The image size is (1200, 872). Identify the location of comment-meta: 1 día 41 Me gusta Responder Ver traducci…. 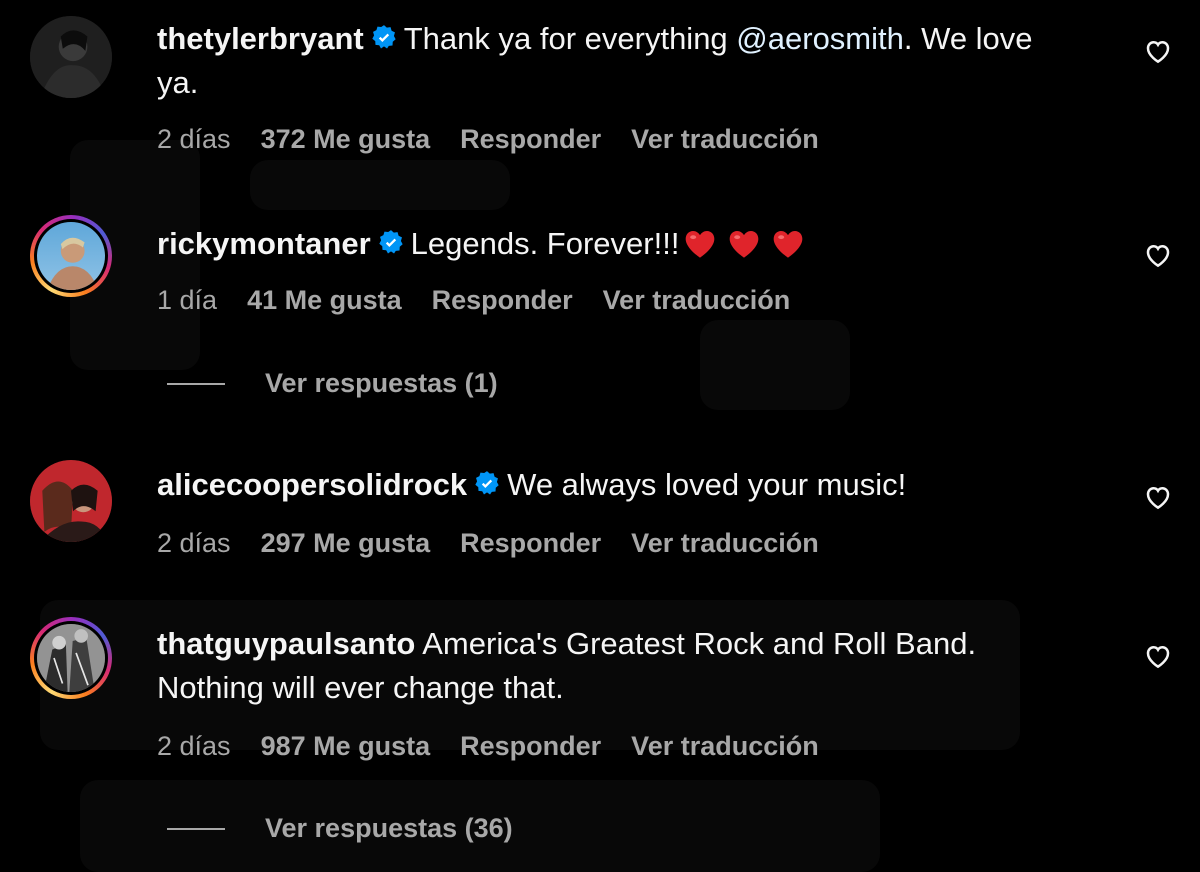
(473, 300).